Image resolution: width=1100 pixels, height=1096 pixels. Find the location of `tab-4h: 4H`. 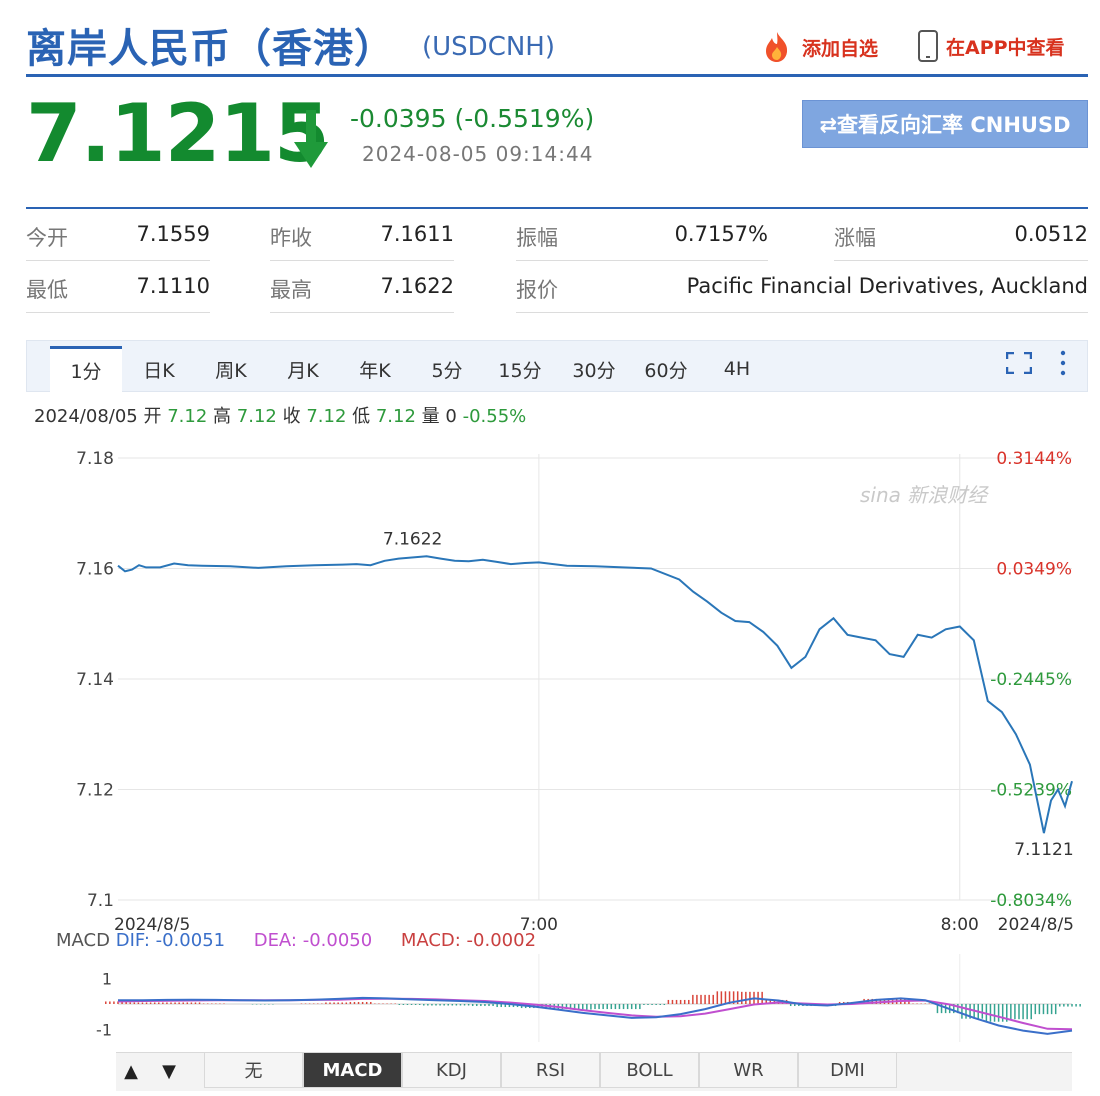

tab-4h: 4H is located at coordinates (737, 369).